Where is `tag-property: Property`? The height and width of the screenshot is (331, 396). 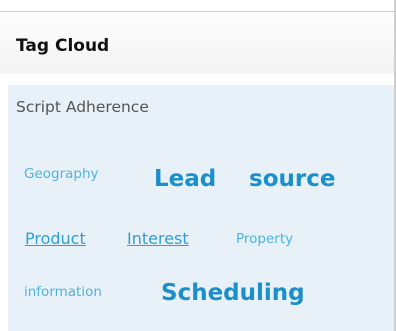 tag-property: Property is located at coordinates (264, 239).